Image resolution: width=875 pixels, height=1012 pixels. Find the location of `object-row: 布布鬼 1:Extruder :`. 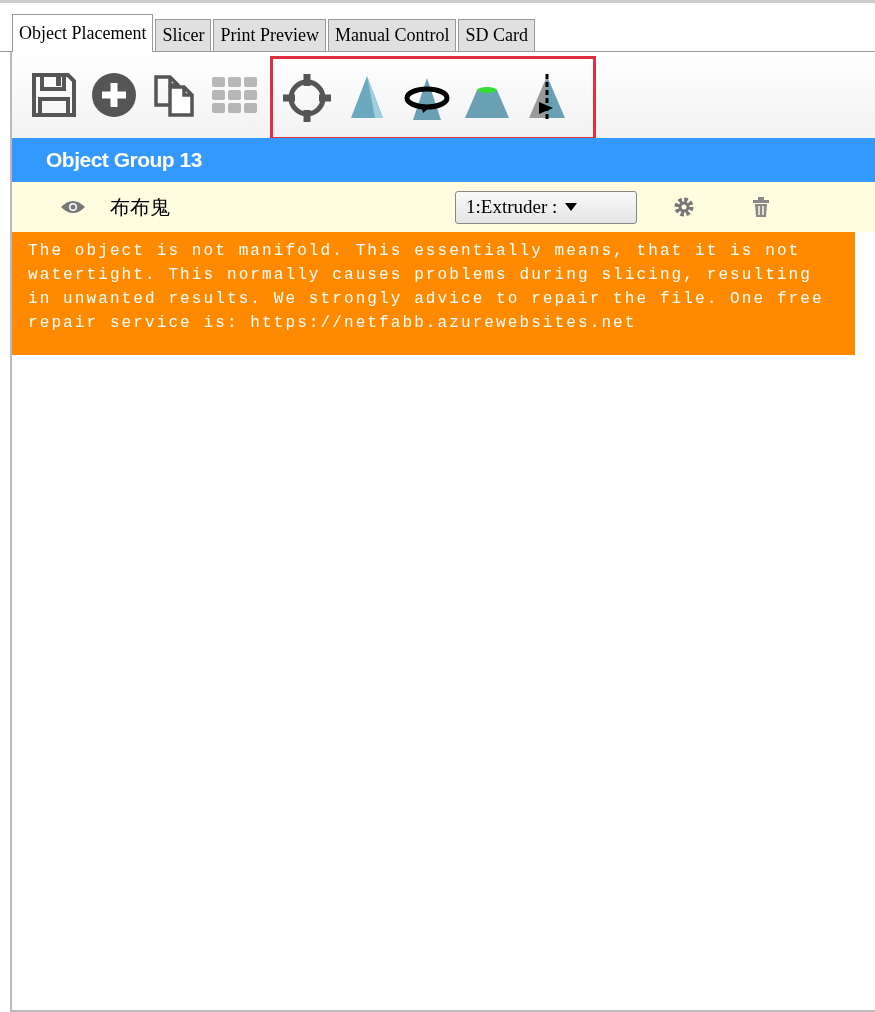

object-row: 布布鬼 1:Extruder : is located at coordinates (442, 207).